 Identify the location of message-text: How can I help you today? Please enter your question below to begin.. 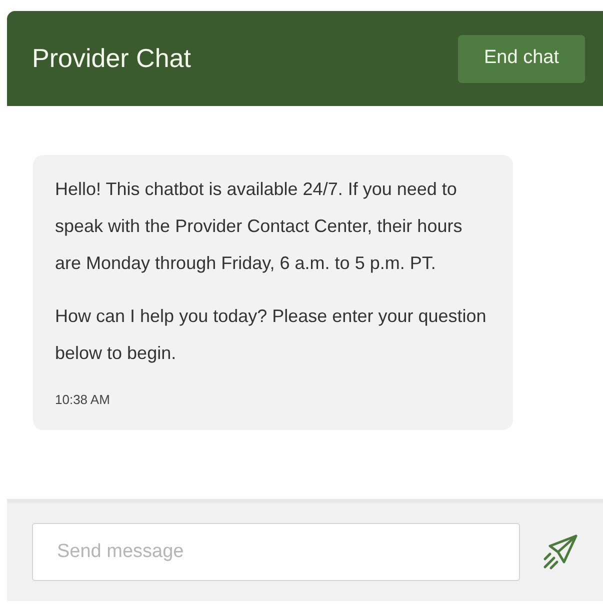
(271, 335).